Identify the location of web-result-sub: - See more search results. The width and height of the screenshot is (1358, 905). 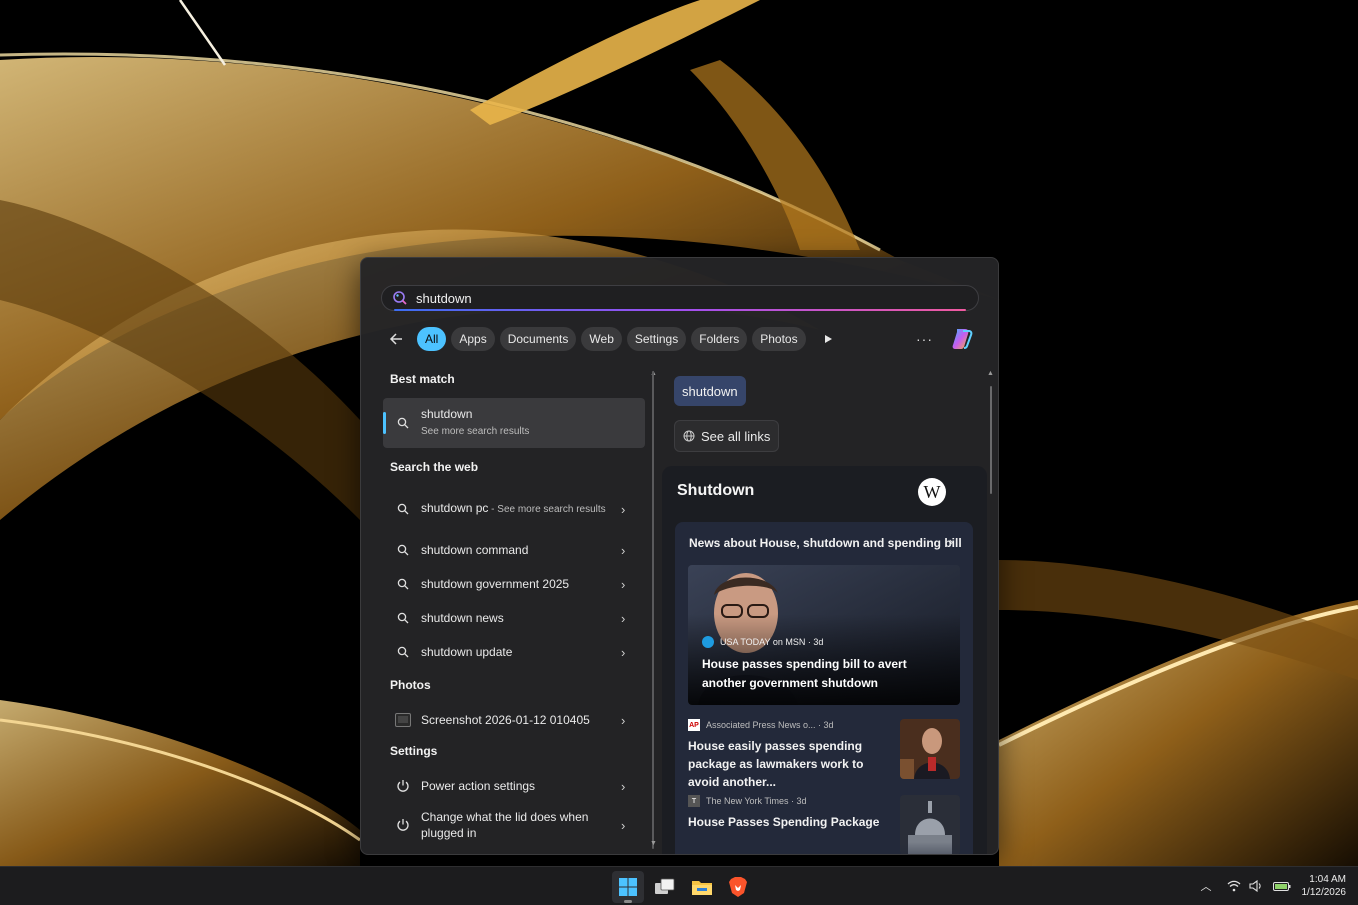
(547, 509).